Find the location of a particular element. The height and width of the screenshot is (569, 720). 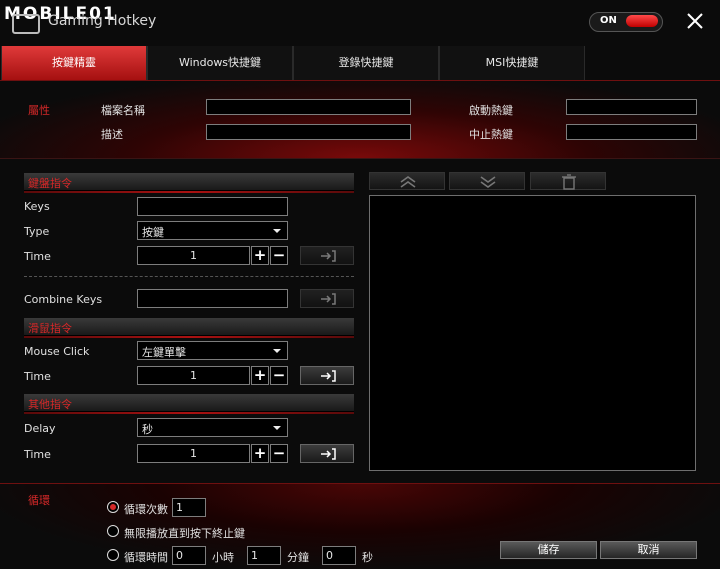

combine-insert-button is located at coordinates (327, 298).